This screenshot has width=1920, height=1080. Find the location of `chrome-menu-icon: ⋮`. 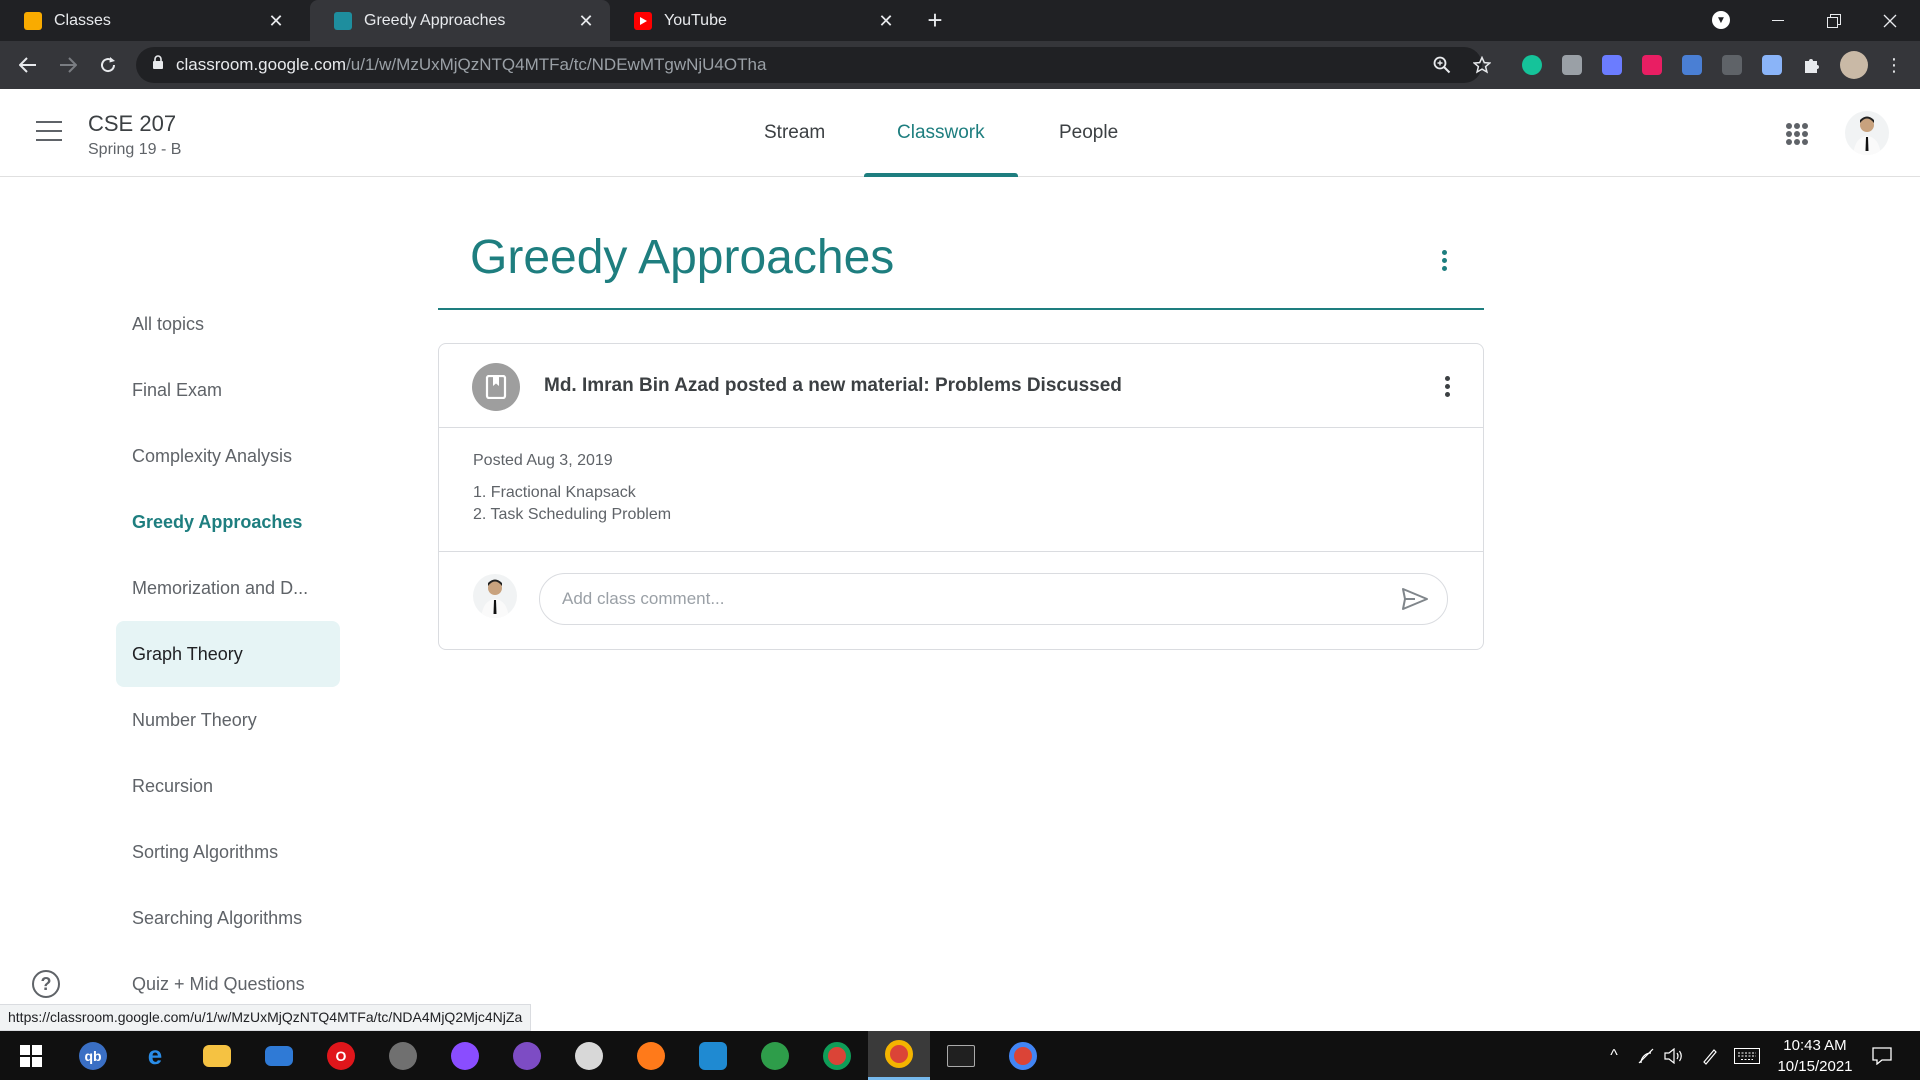

chrome-menu-icon: ⋮ is located at coordinates (1894, 65).